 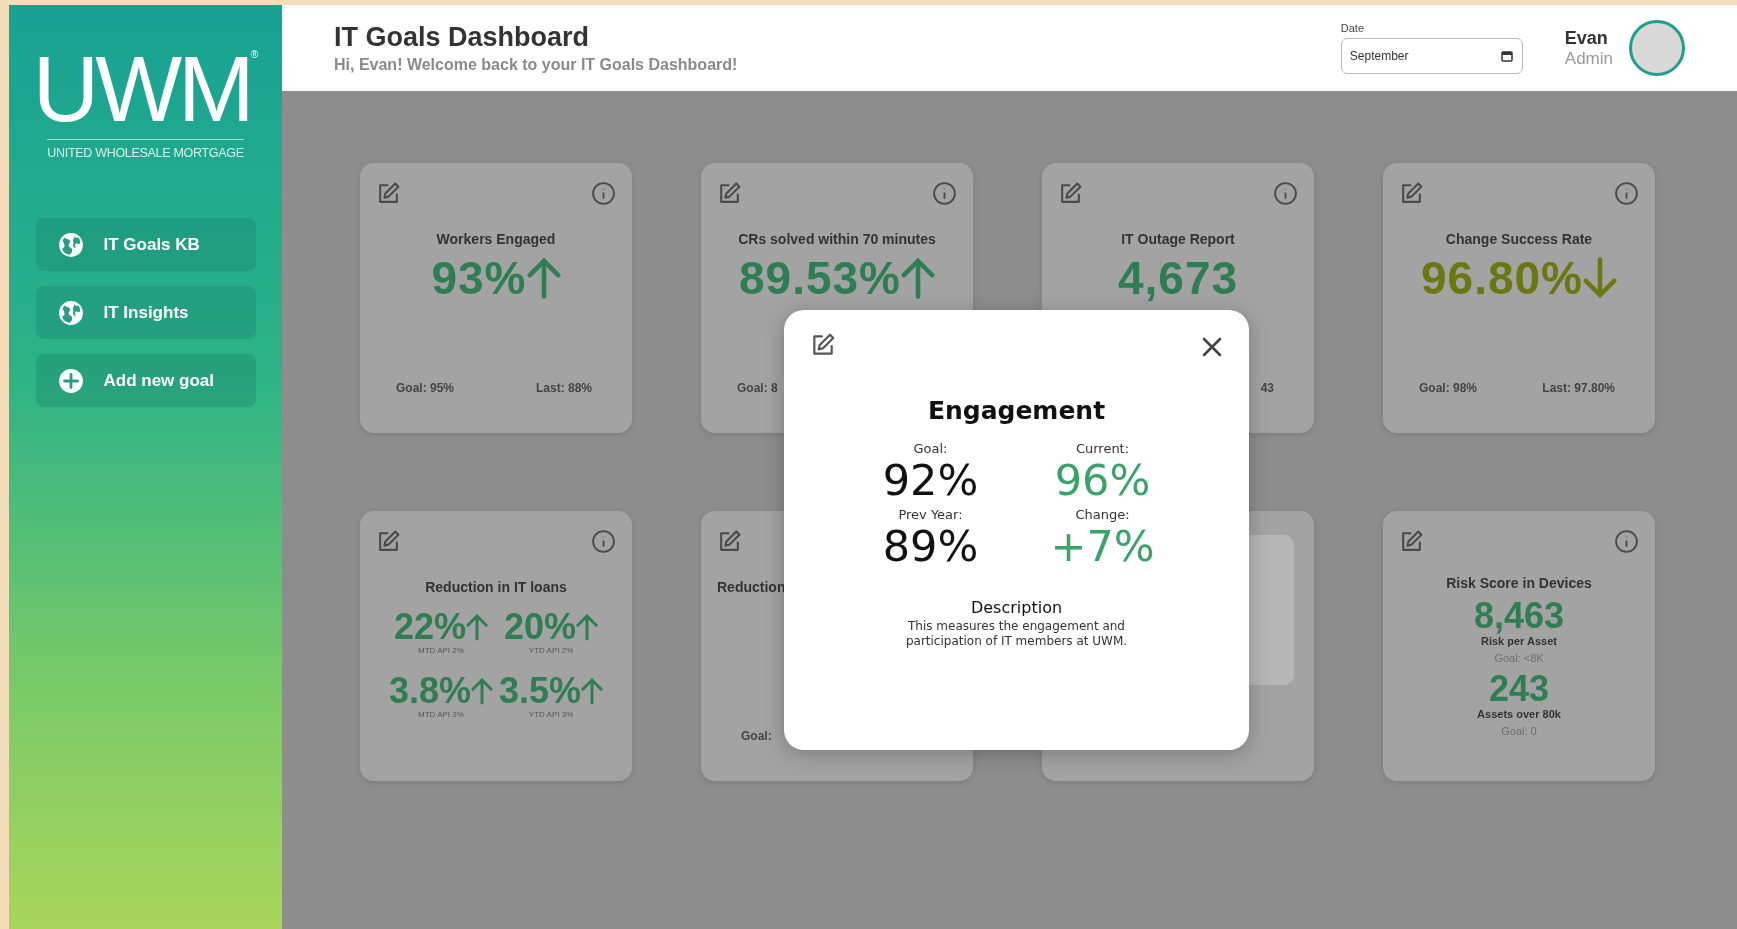 I want to click on avatar, so click(x=1657, y=48).